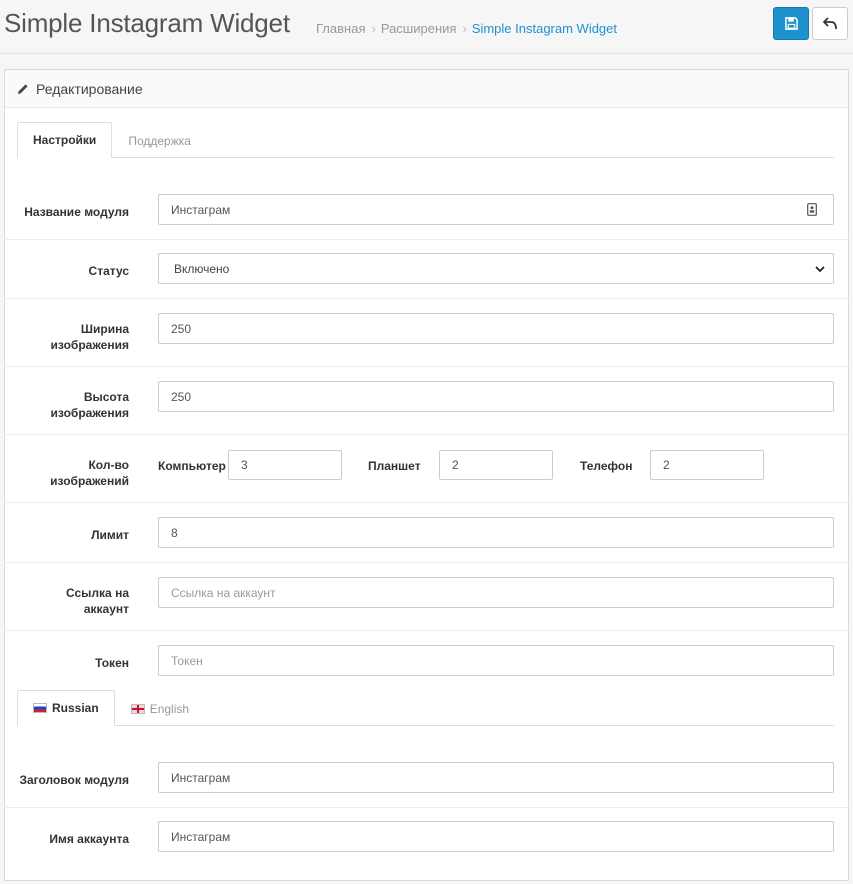 Image resolution: width=853 pixels, height=884 pixels. I want to click on panel-title: Редактирование, so click(89, 88).